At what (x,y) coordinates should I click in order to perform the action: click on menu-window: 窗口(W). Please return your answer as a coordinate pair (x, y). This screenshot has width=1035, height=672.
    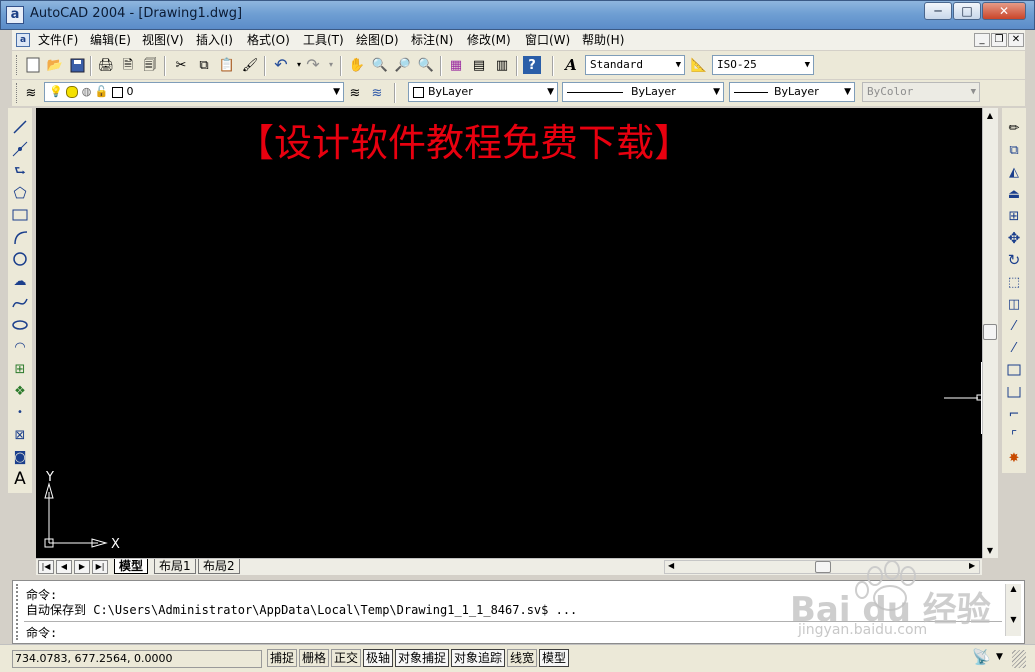
    Looking at the image, I should click on (547, 40).